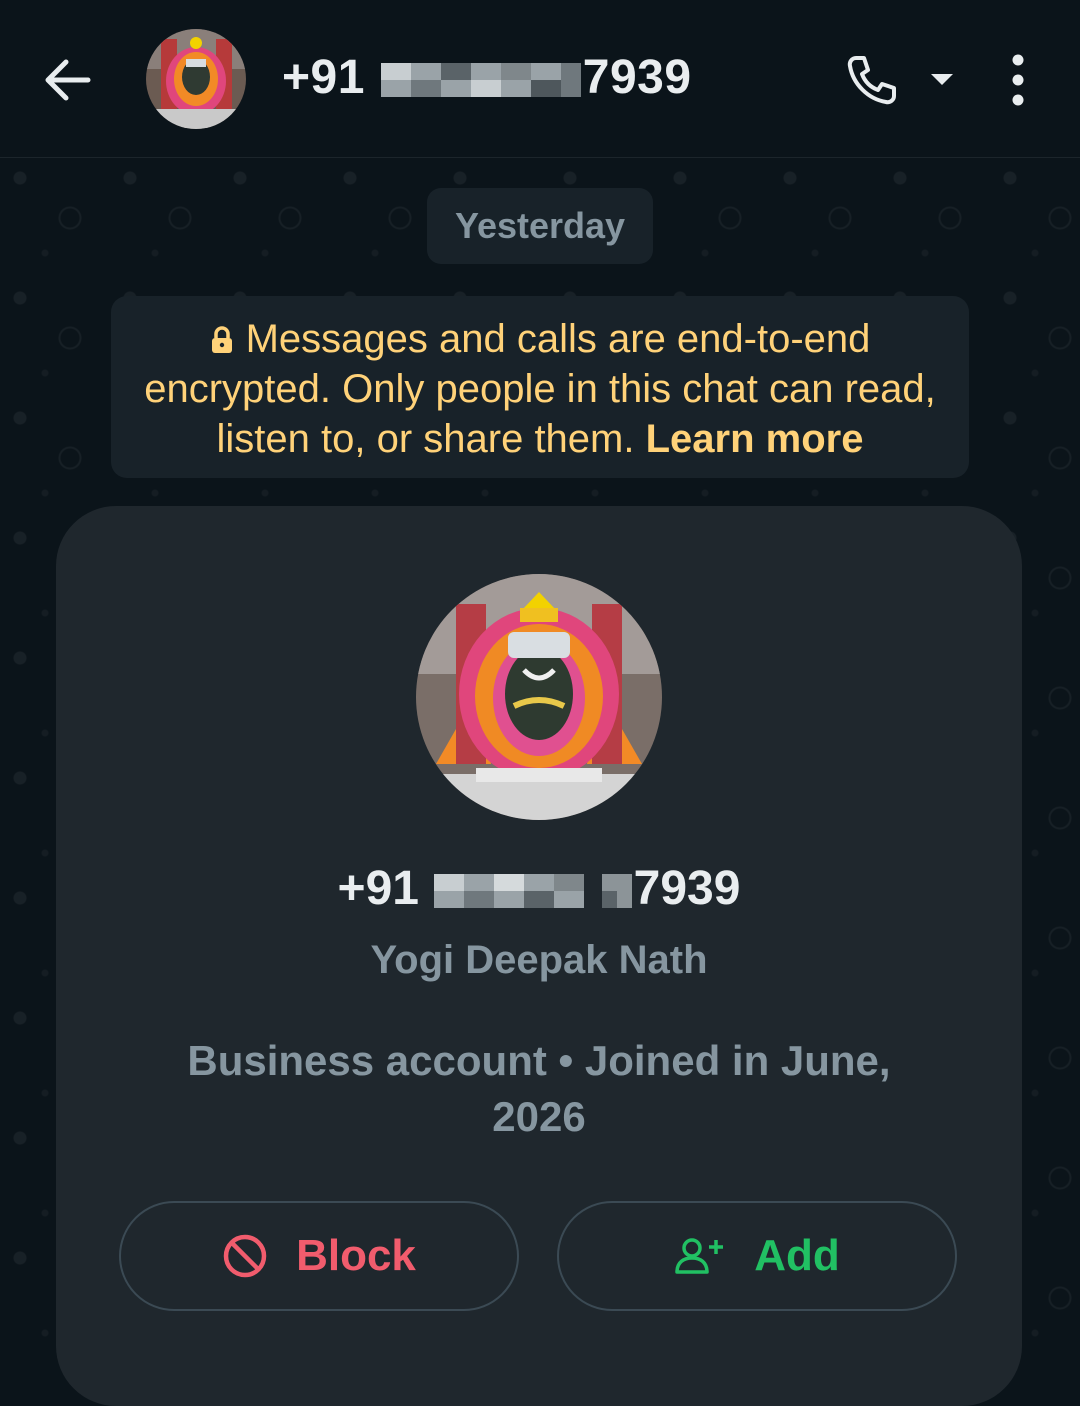 This screenshot has height=1406, width=1080. What do you see at coordinates (221, 339) in the screenshot?
I see `lock-icon` at bounding box center [221, 339].